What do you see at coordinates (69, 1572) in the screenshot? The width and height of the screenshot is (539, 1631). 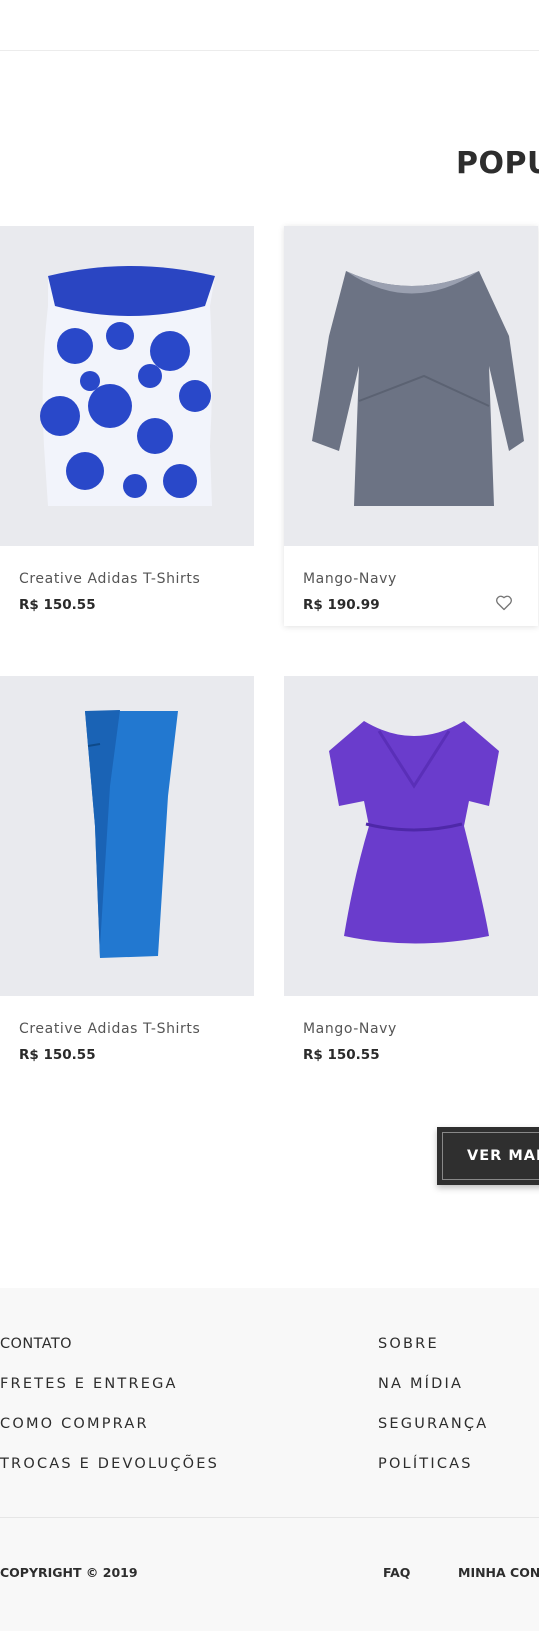 I see `copyright-text: COPYRIGHT © 2019` at bounding box center [69, 1572].